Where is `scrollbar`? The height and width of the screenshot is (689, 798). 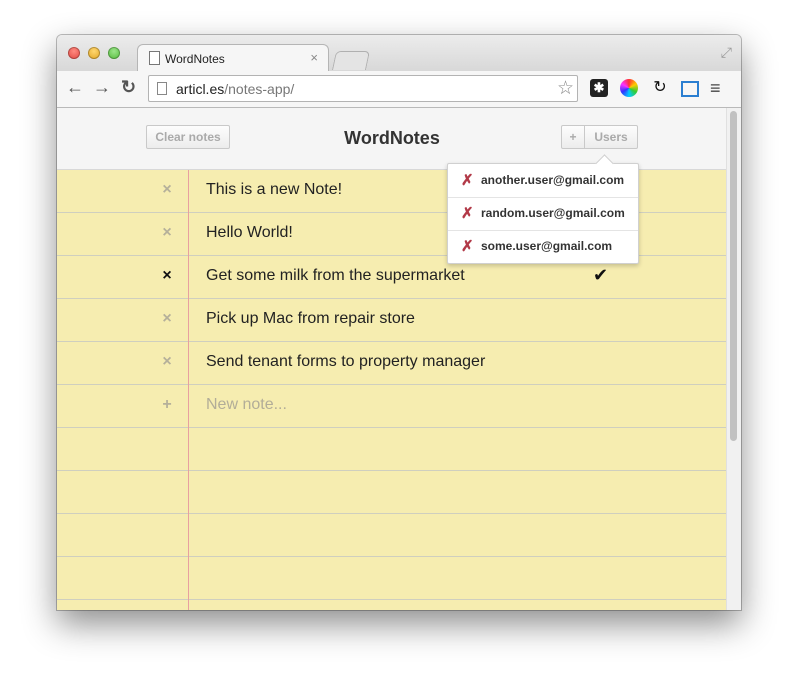
scrollbar is located at coordinates (733, 359).